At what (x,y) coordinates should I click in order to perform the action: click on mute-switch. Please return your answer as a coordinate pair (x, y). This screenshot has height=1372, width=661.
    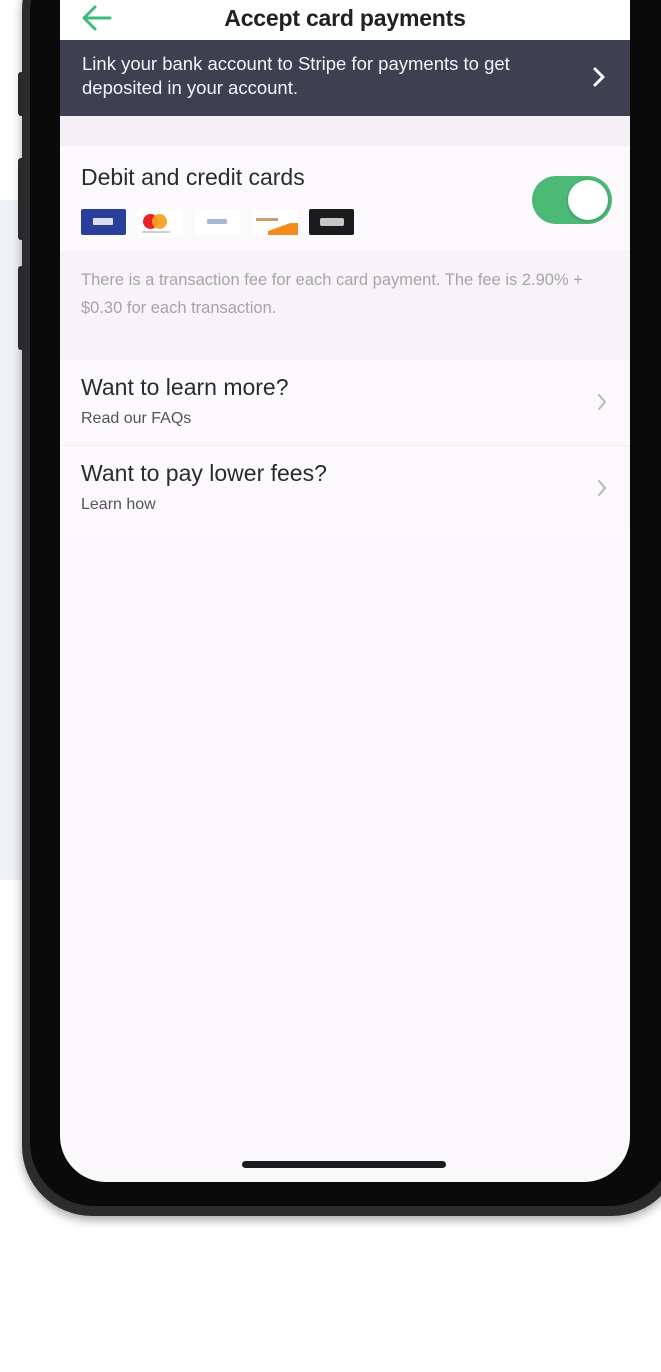
    Looking at the image, I should click on (22, 94).